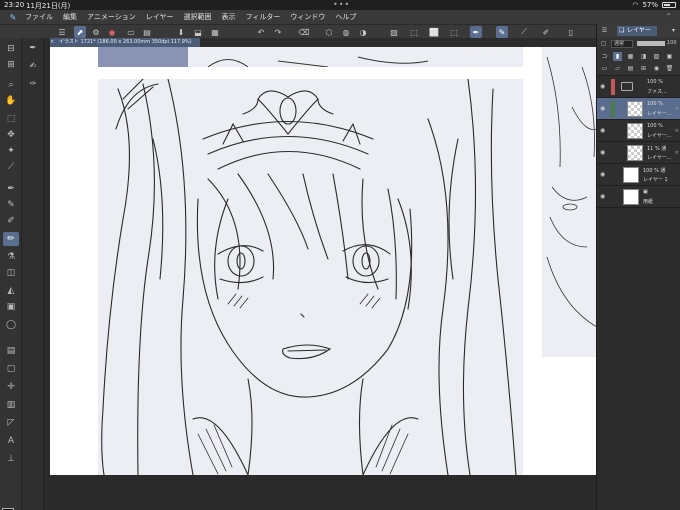 This screenshot has width=680, height=510. What do you see at coordinates (11, 49) in the screenshot?
I see `tool-palette-icon: ⊟` at bounding box center [11, 49].